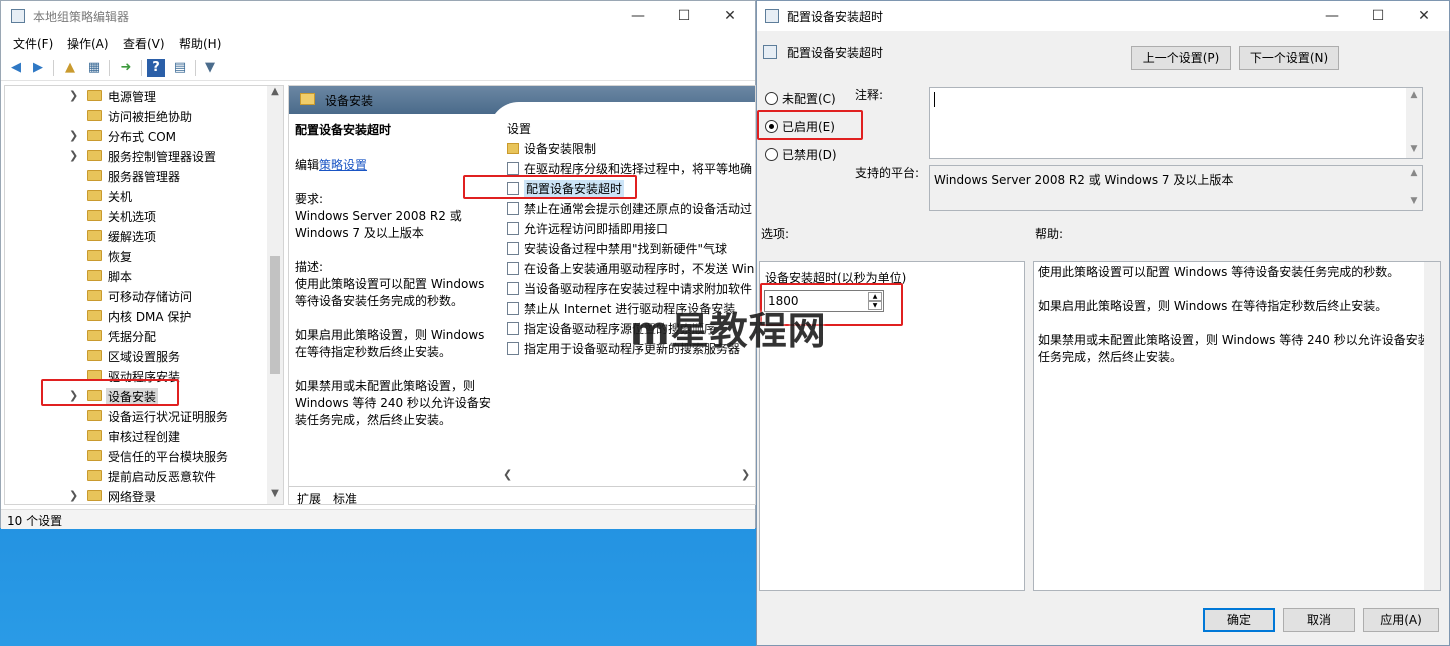 The width and height of the screenshot is (1450, 646). Describe the element at coordinates (136, 456) in the screenshot. I see `tree-item: 受信任的平台模块服务` at that location.